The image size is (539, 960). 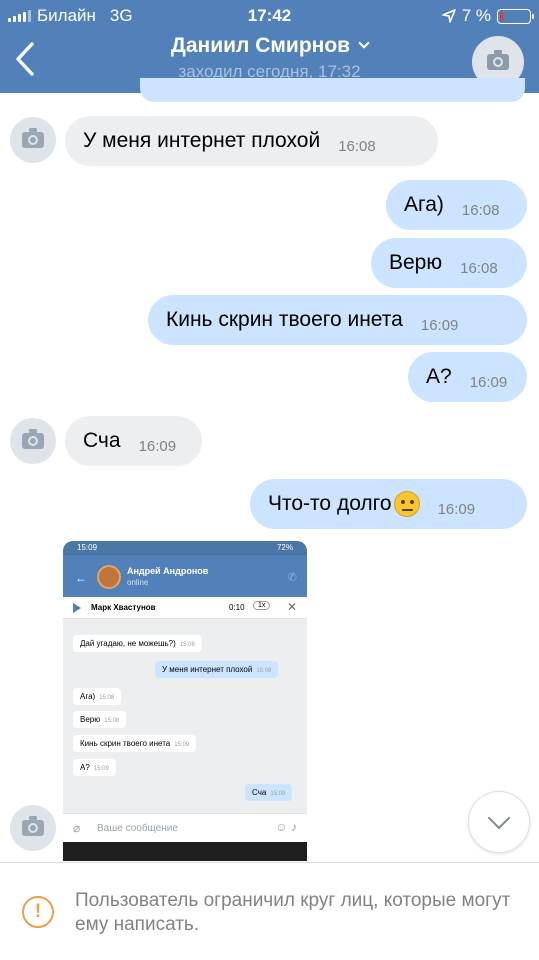 What do you see at coordinates (77, 608) in the screenshot?
I see `shot-play-icon` at bounding box center [77, 608].